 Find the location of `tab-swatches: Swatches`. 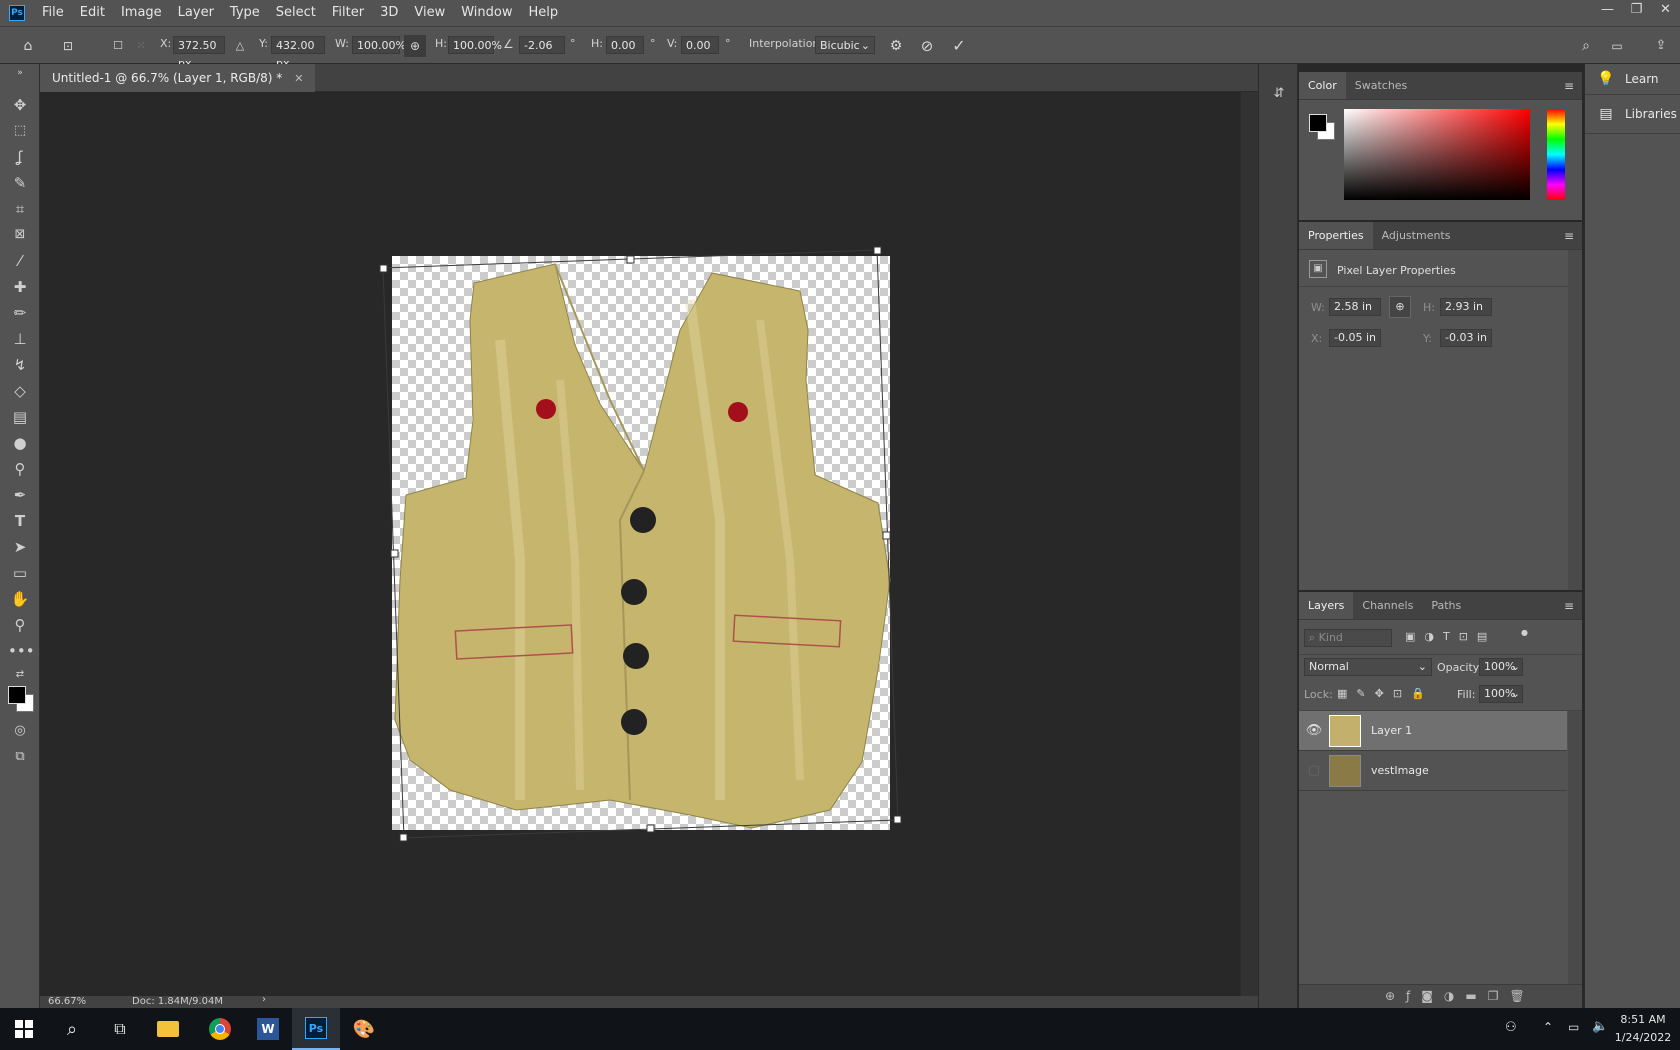

tab-swatches: Swatches is located at coordinates (1381, 85).